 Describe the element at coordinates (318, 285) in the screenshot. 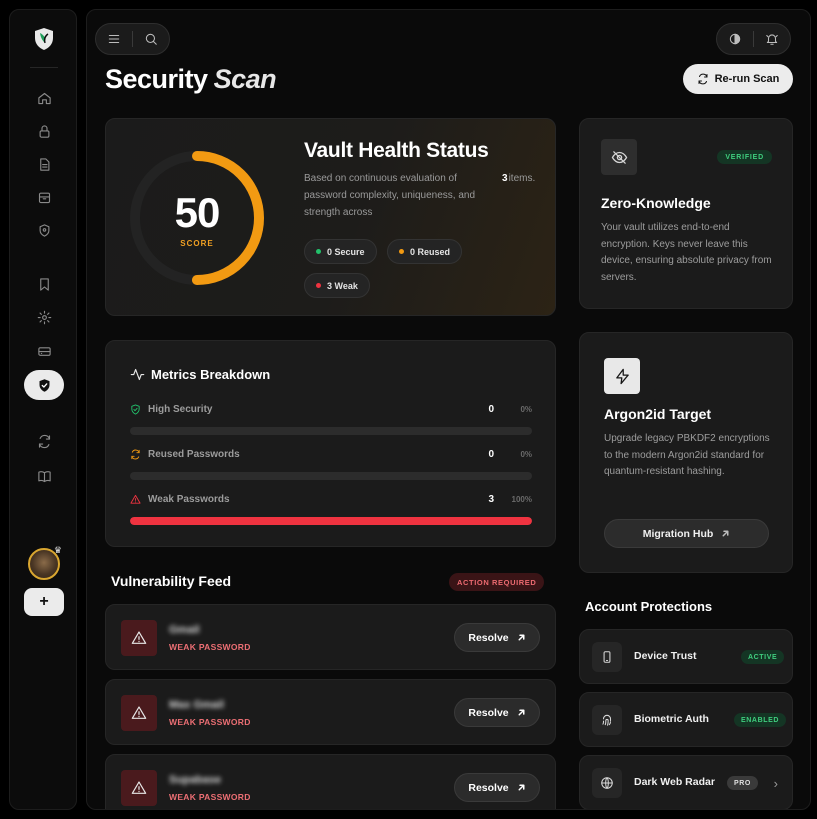

I see `red-dot-icon` at that location.